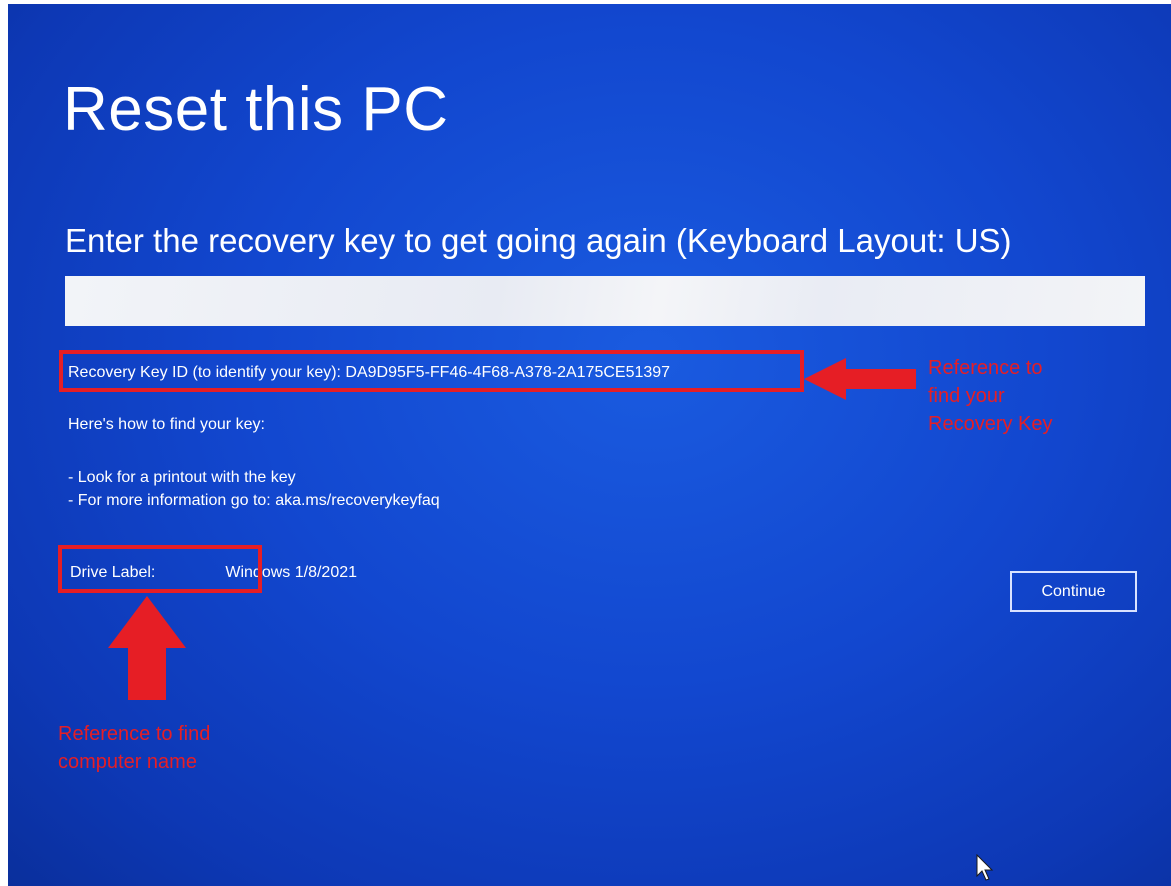 This screenshot has width=1171, height=886. I want to click on drive-reference-annotation: Reference to find computer name, so click(134, 748).